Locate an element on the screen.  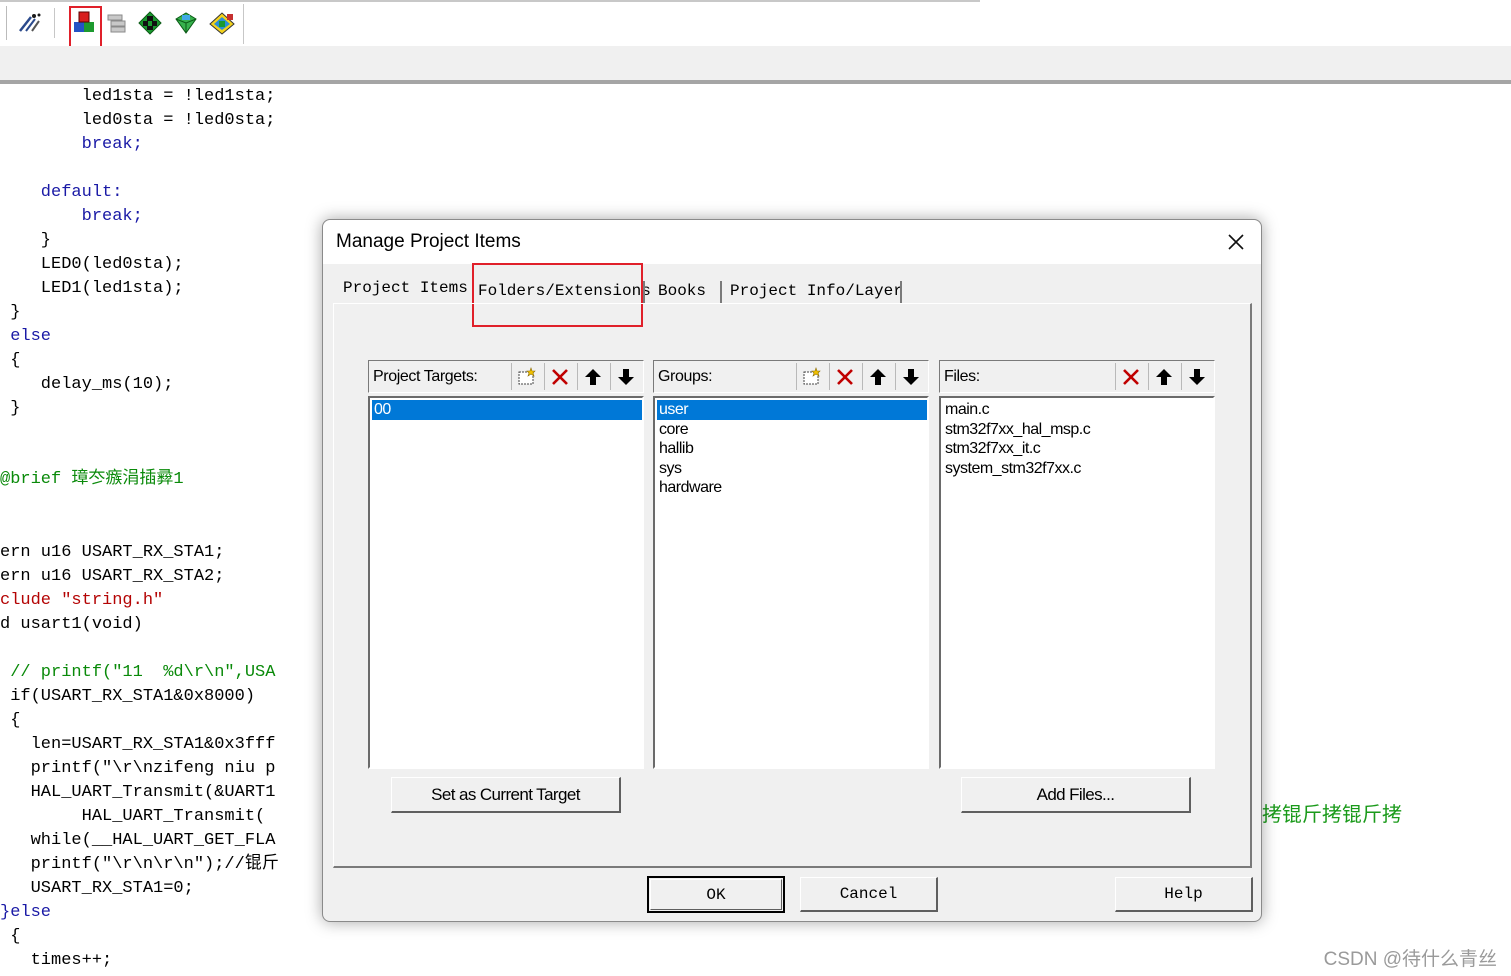
code-line: led0sta = !led0sta; is located at coordinates (138, 120).